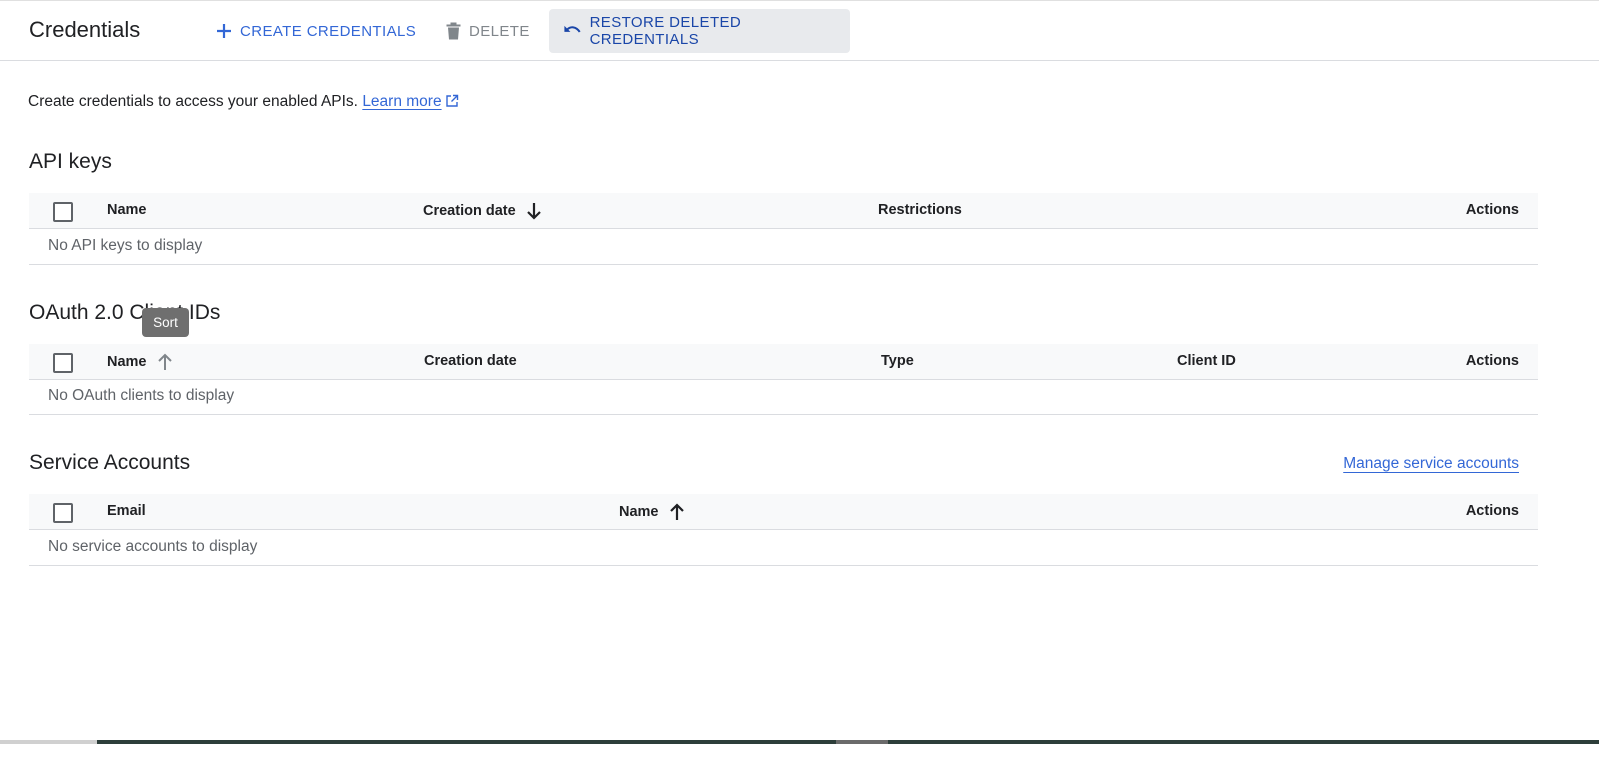  I want to click on create-credentials-button: CREATE CREDENTIALS, so click(316, 31).